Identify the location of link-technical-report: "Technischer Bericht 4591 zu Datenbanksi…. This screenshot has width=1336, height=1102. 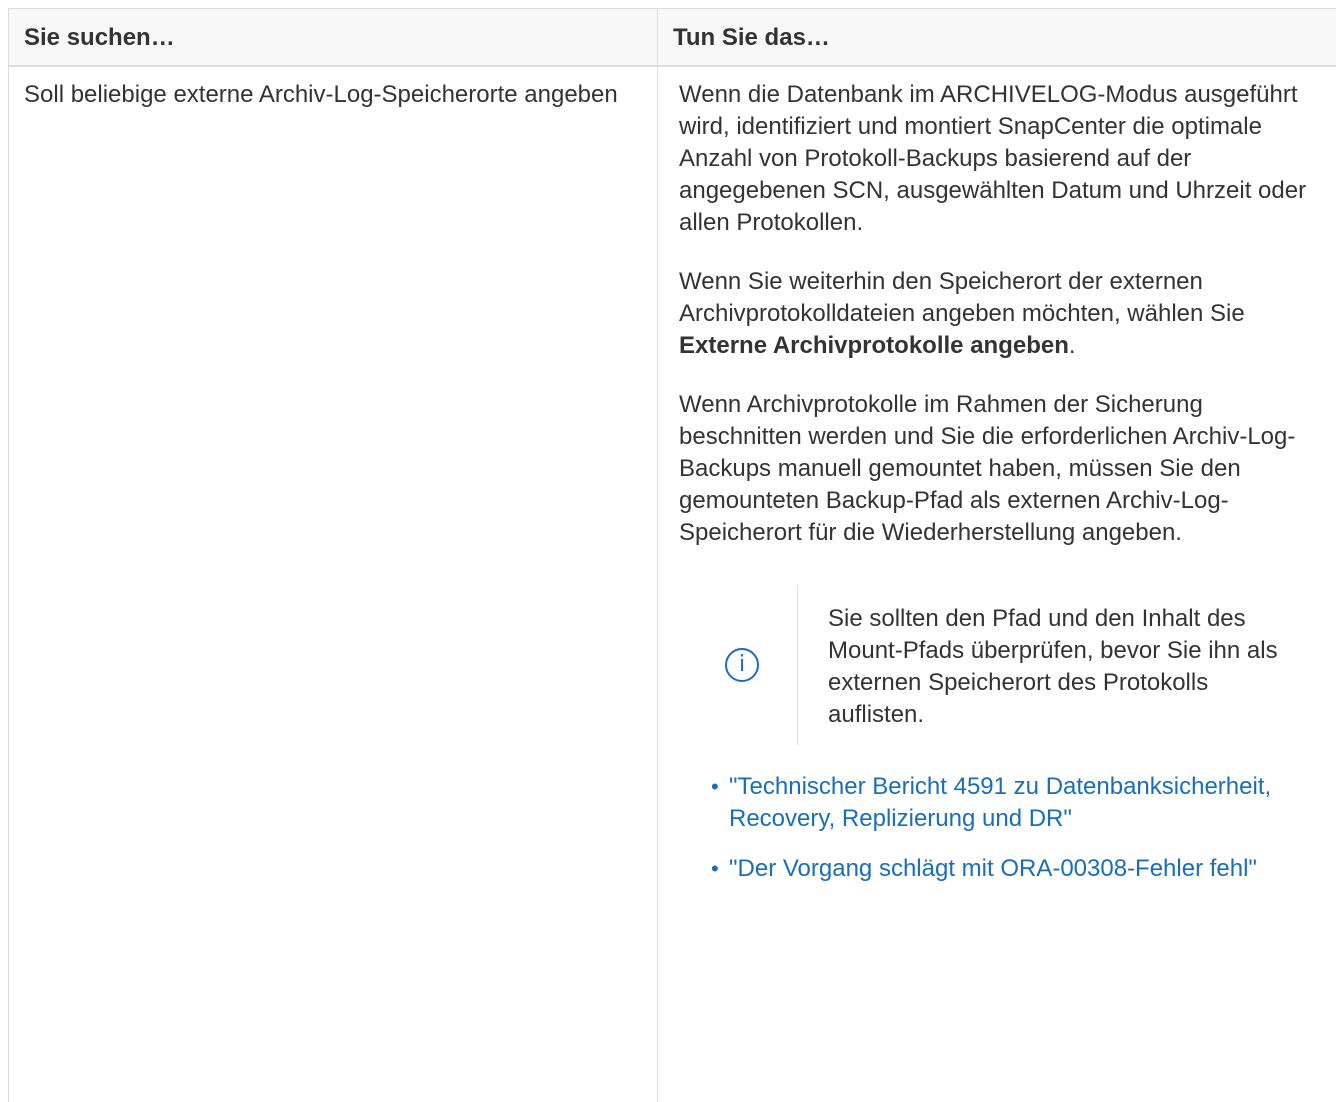
(1000, 802).